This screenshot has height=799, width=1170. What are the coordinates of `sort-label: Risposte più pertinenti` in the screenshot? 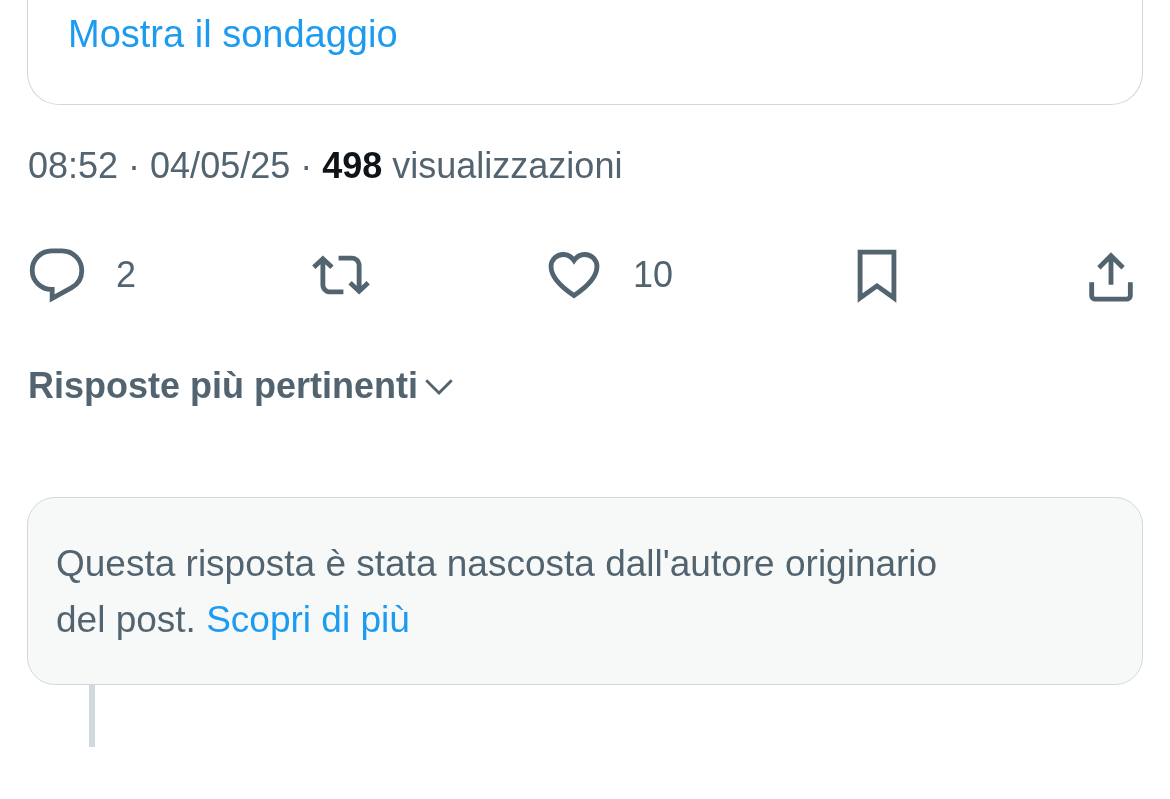 It's located at (223, 386).